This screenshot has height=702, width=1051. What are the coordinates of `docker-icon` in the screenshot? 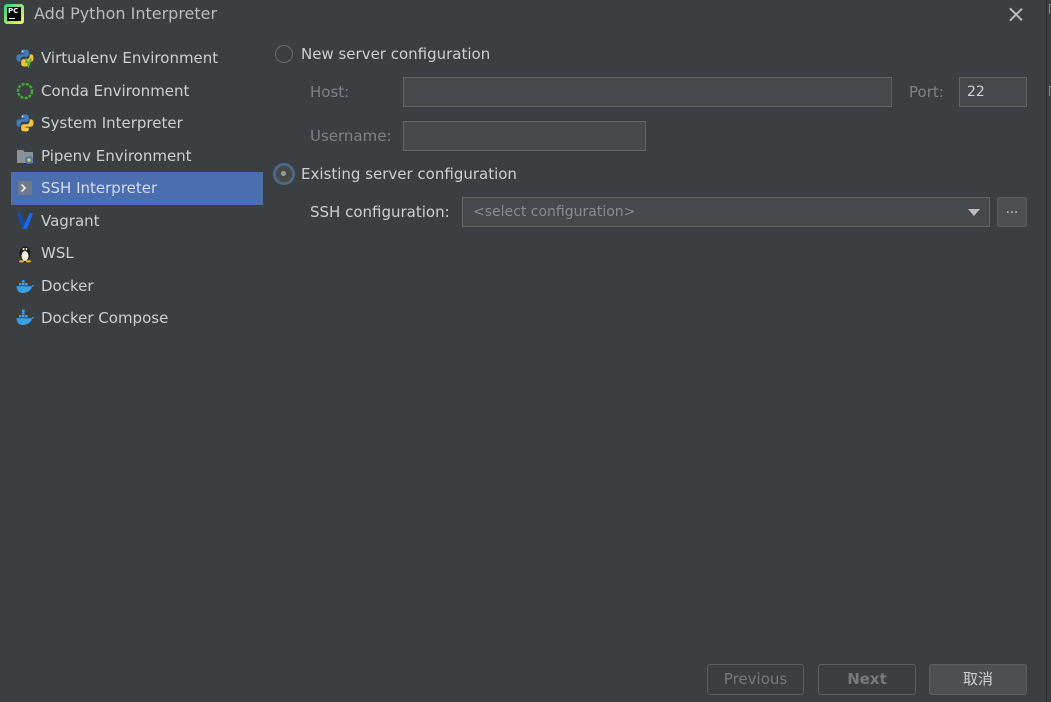 It's located at (25, 286).